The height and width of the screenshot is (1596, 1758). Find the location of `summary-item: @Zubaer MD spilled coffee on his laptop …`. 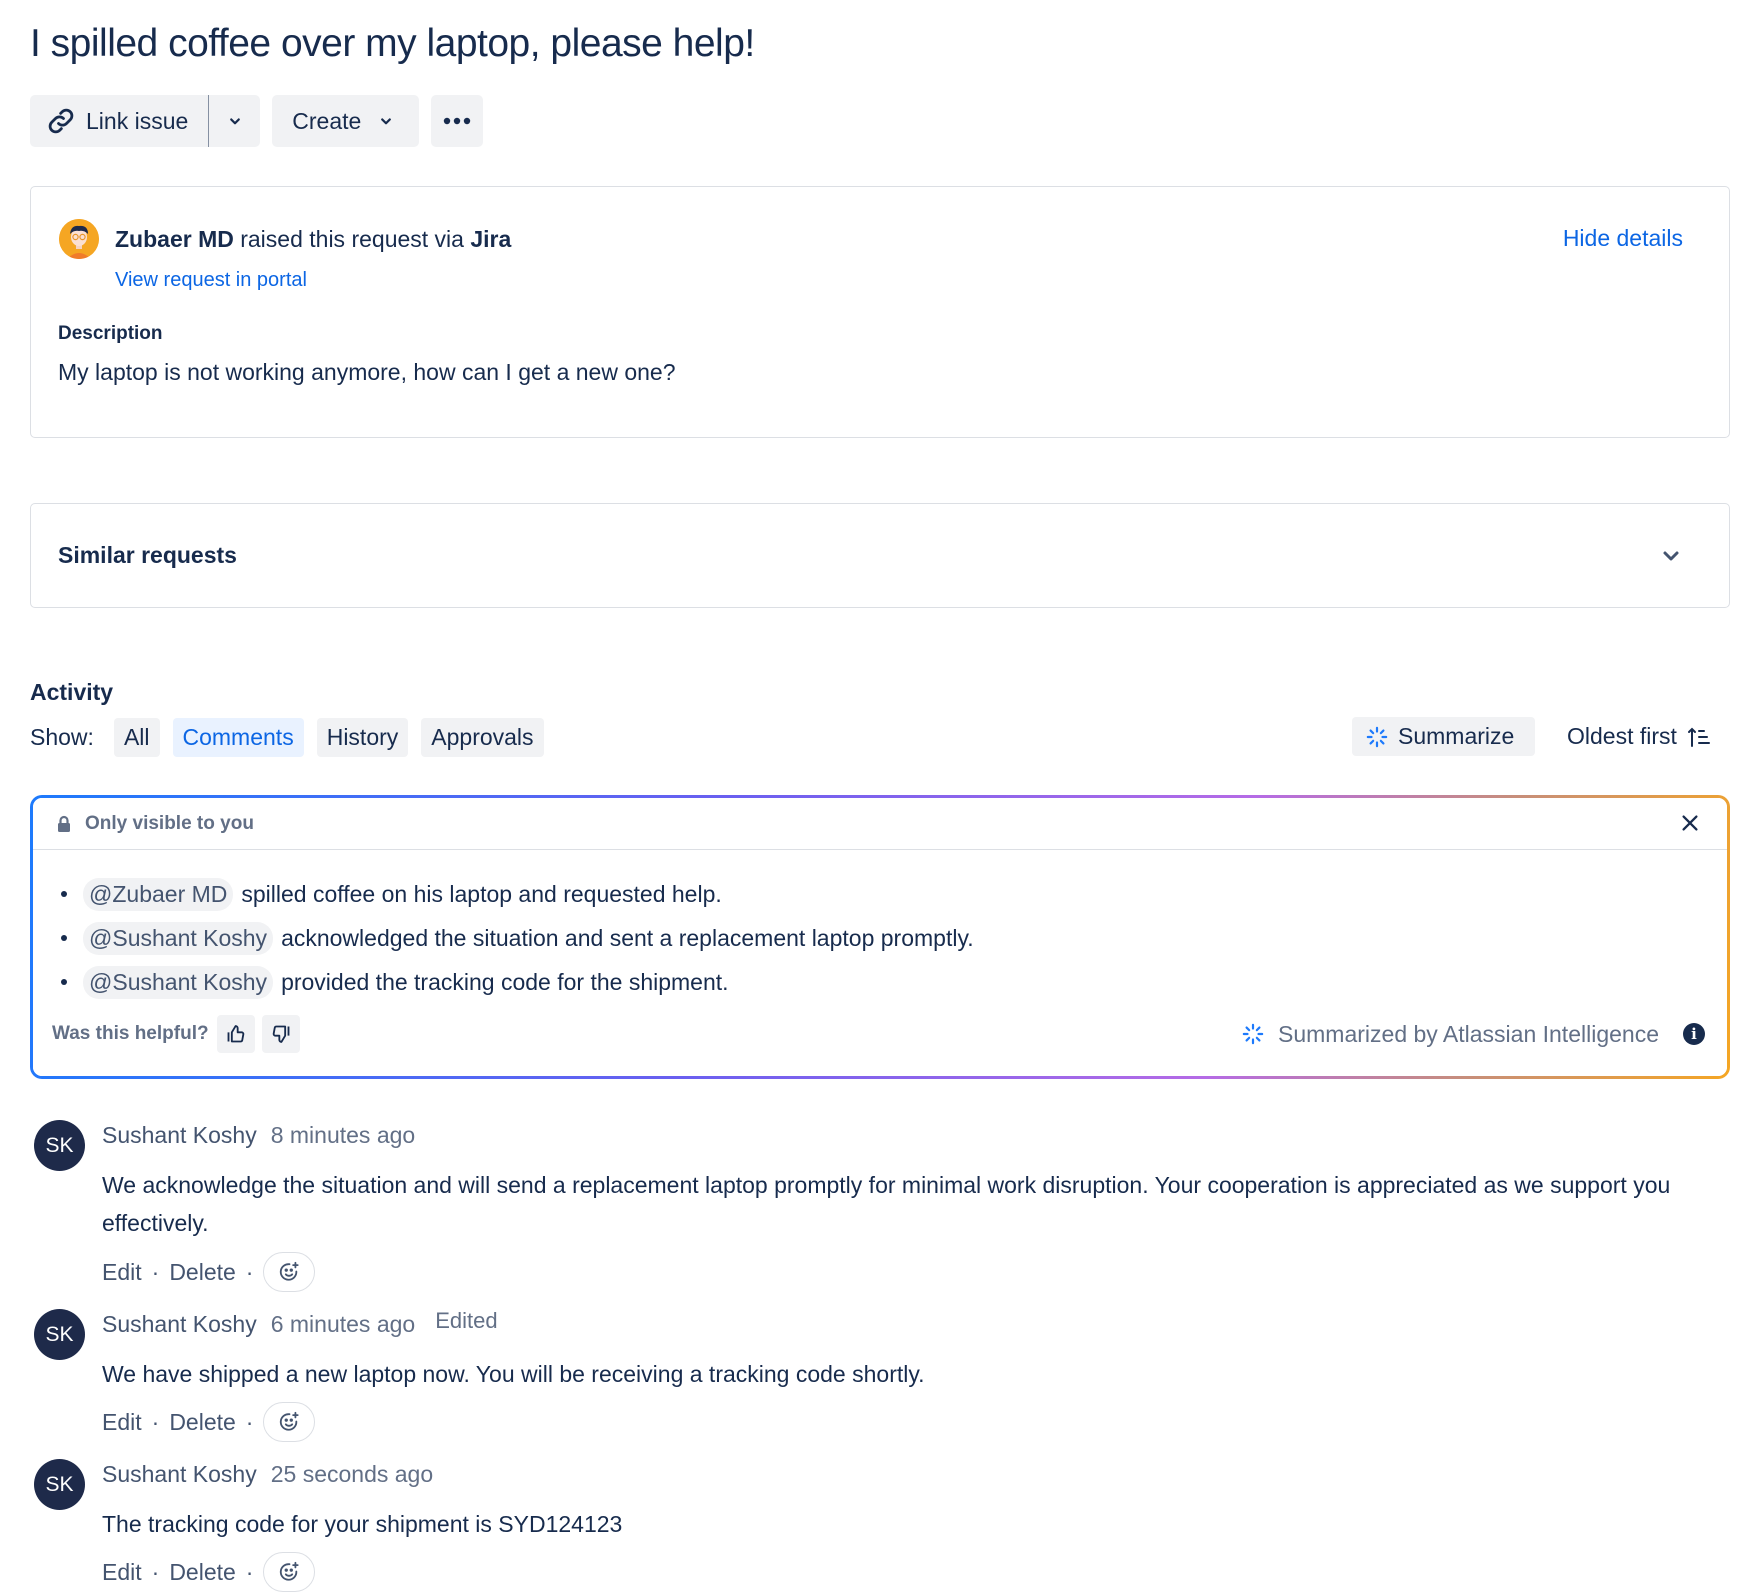

summary-item: @Zubaer MD spilled coffee on his laptop … is located at coordinates (517, 894).